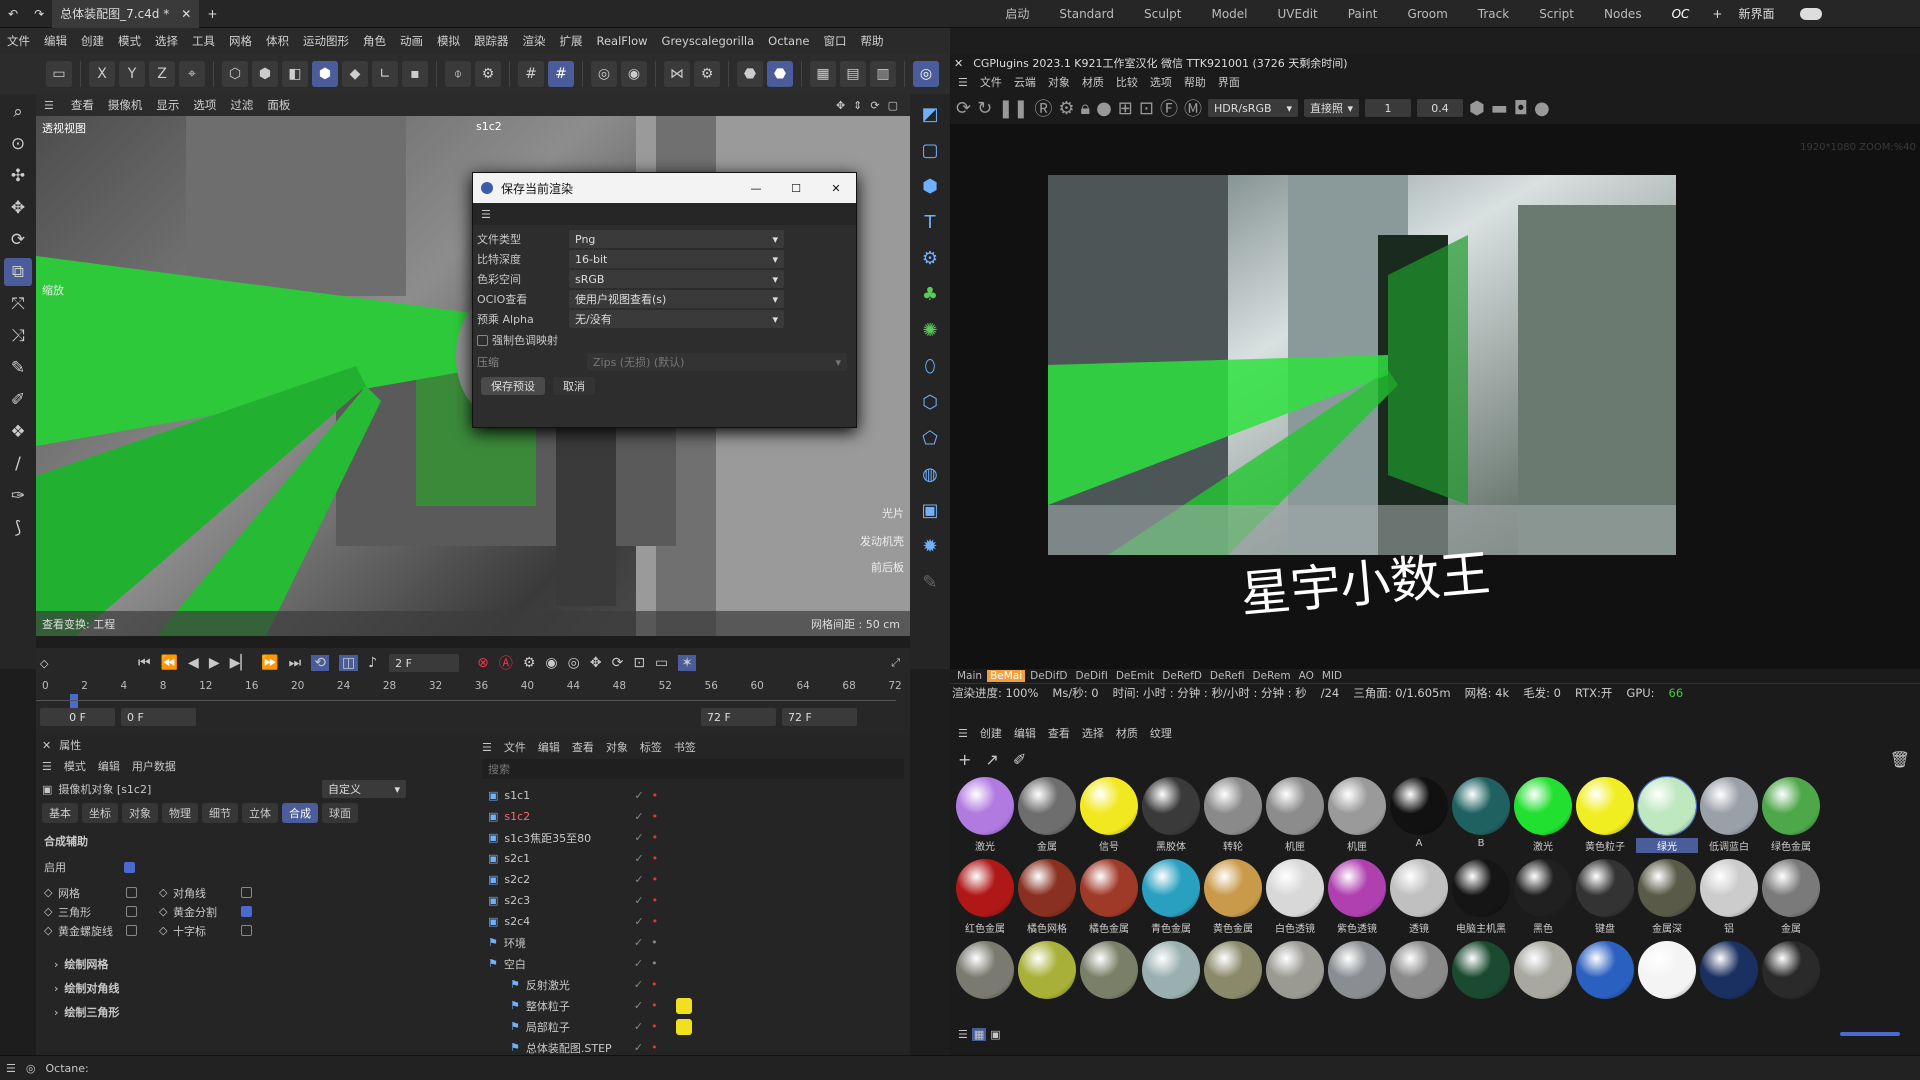  I want to click on magnet-icon: ⟆, so click(18, 528).